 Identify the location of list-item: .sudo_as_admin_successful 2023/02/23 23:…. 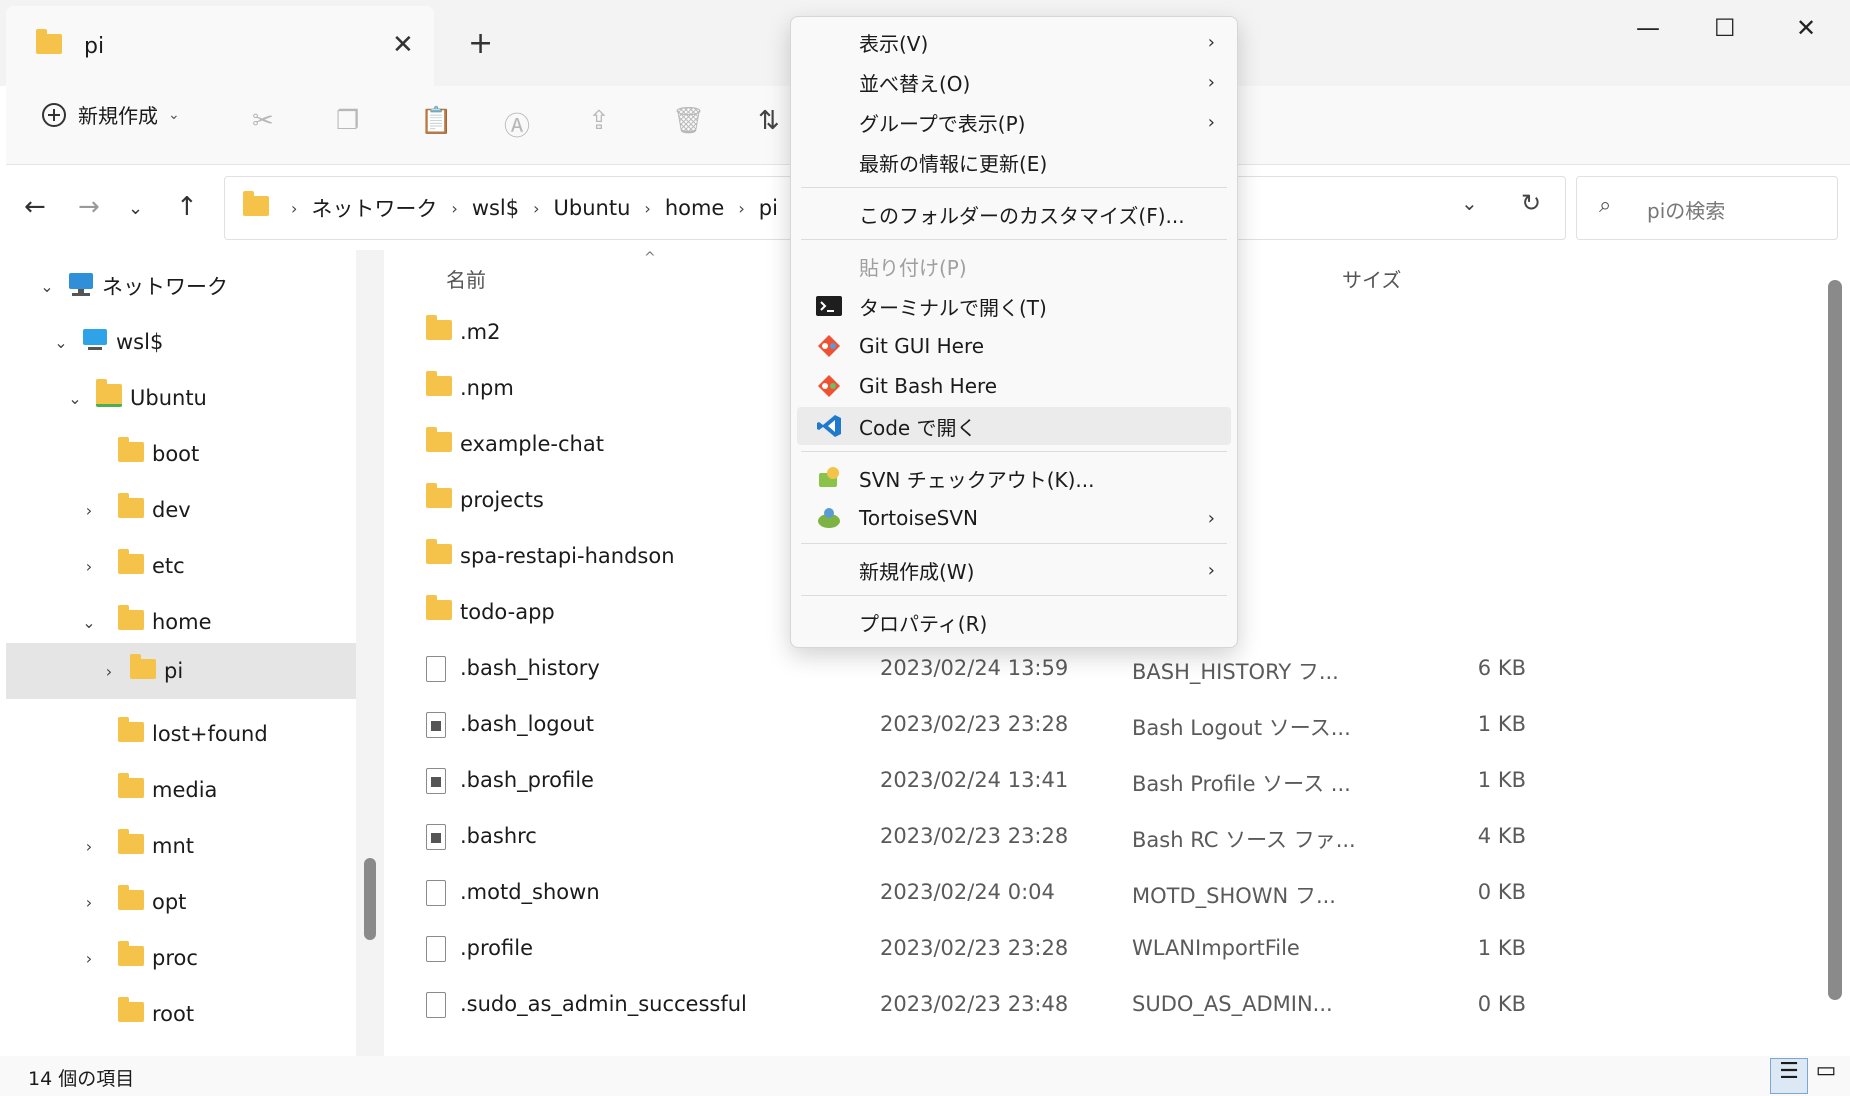
(1092, 1006).